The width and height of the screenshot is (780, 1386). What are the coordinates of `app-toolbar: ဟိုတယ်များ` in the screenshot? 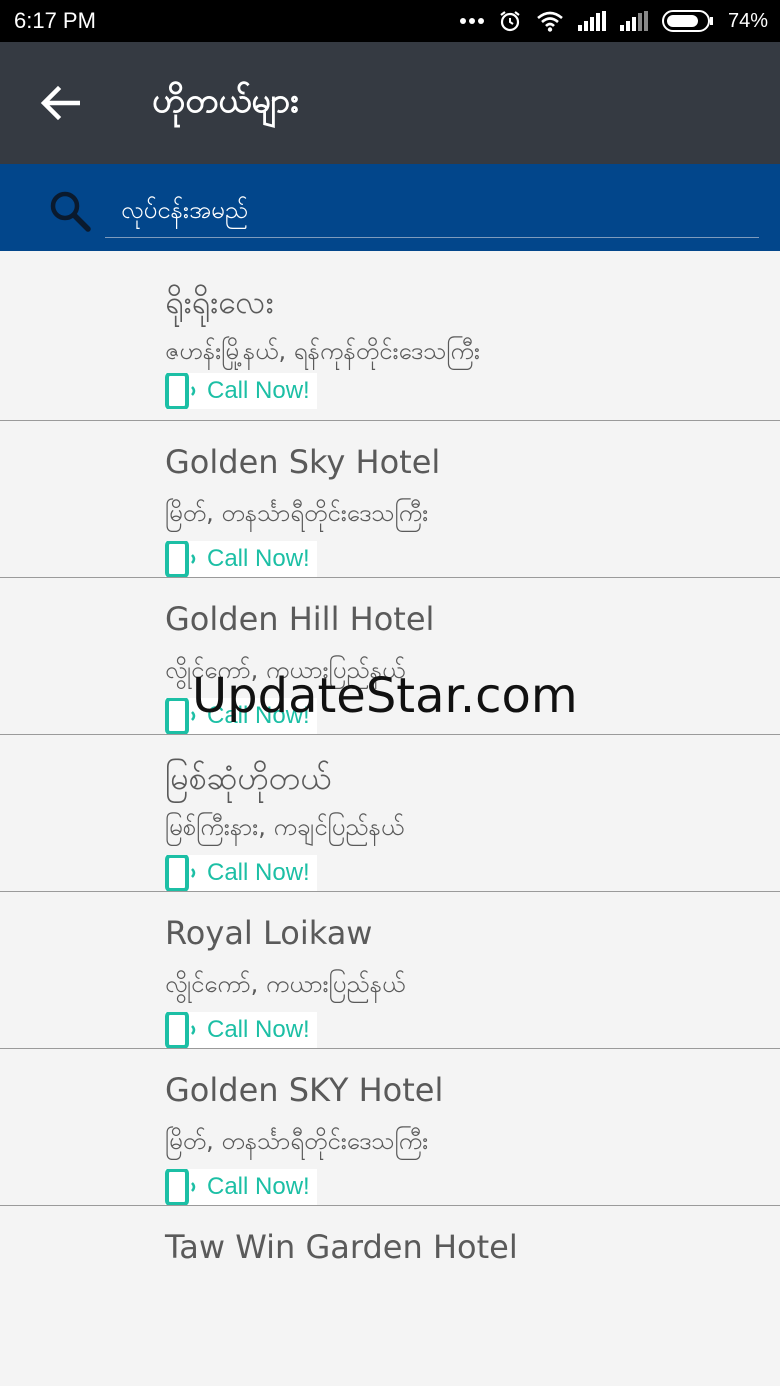 It's located at (390, 103).